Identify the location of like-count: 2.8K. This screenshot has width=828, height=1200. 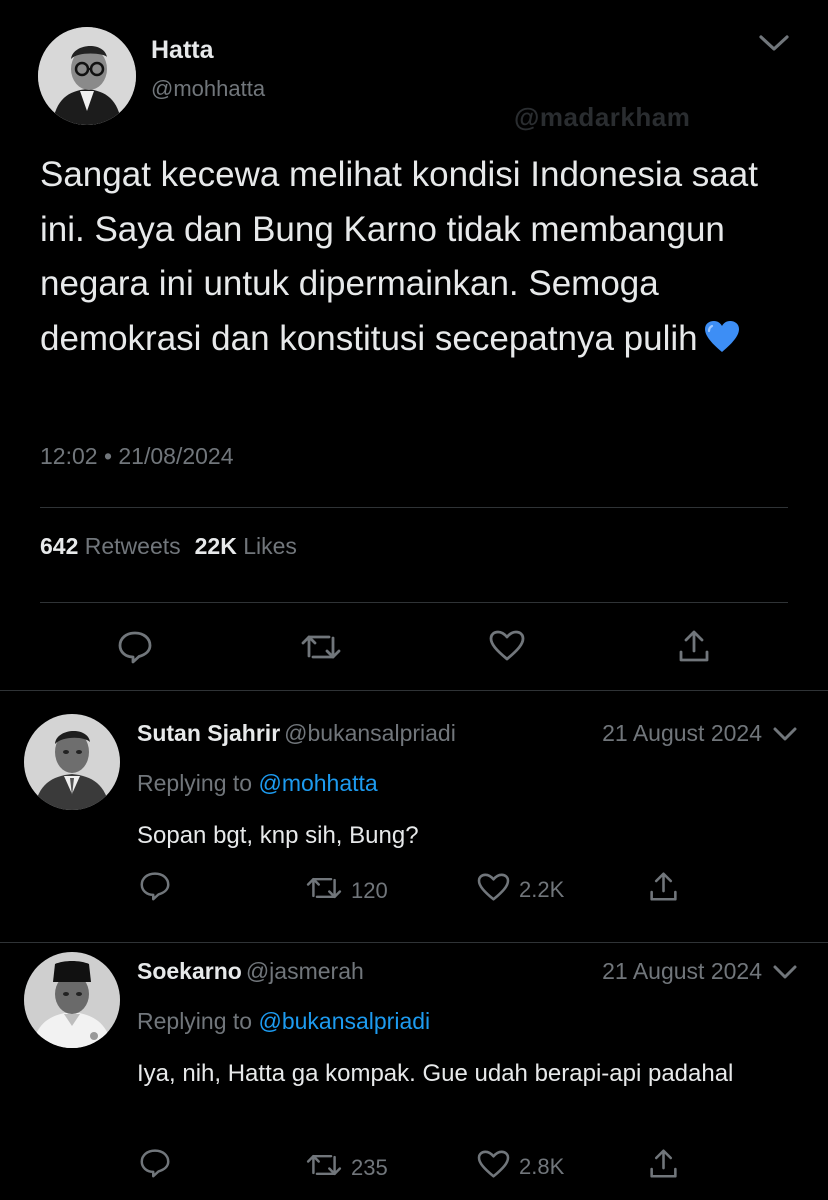
(542, 1166).